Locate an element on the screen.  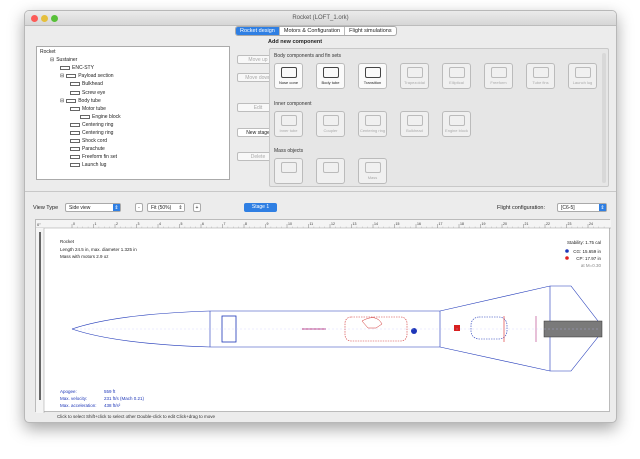
tree-item-label: Launch lug is located at coordinates (94, 165).